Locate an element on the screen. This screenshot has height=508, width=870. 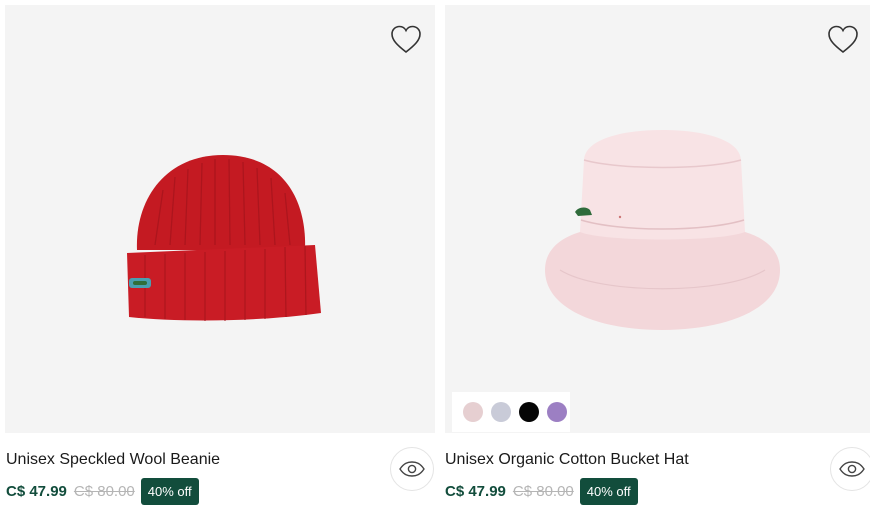
product-title: Unisex Speckled Wool Beanie is located at coordinates (113, 460).